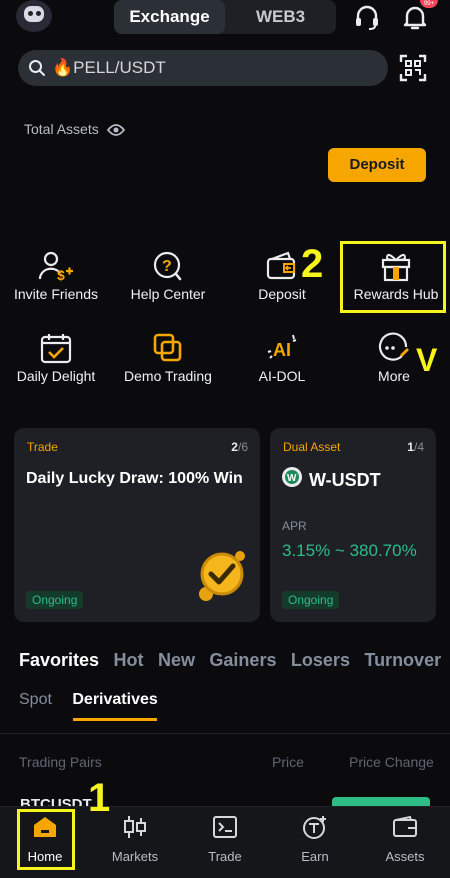  Describe the element at coordinates (169, 17) in the screenshot. I see `tab-exchange: Exchange` at that location.